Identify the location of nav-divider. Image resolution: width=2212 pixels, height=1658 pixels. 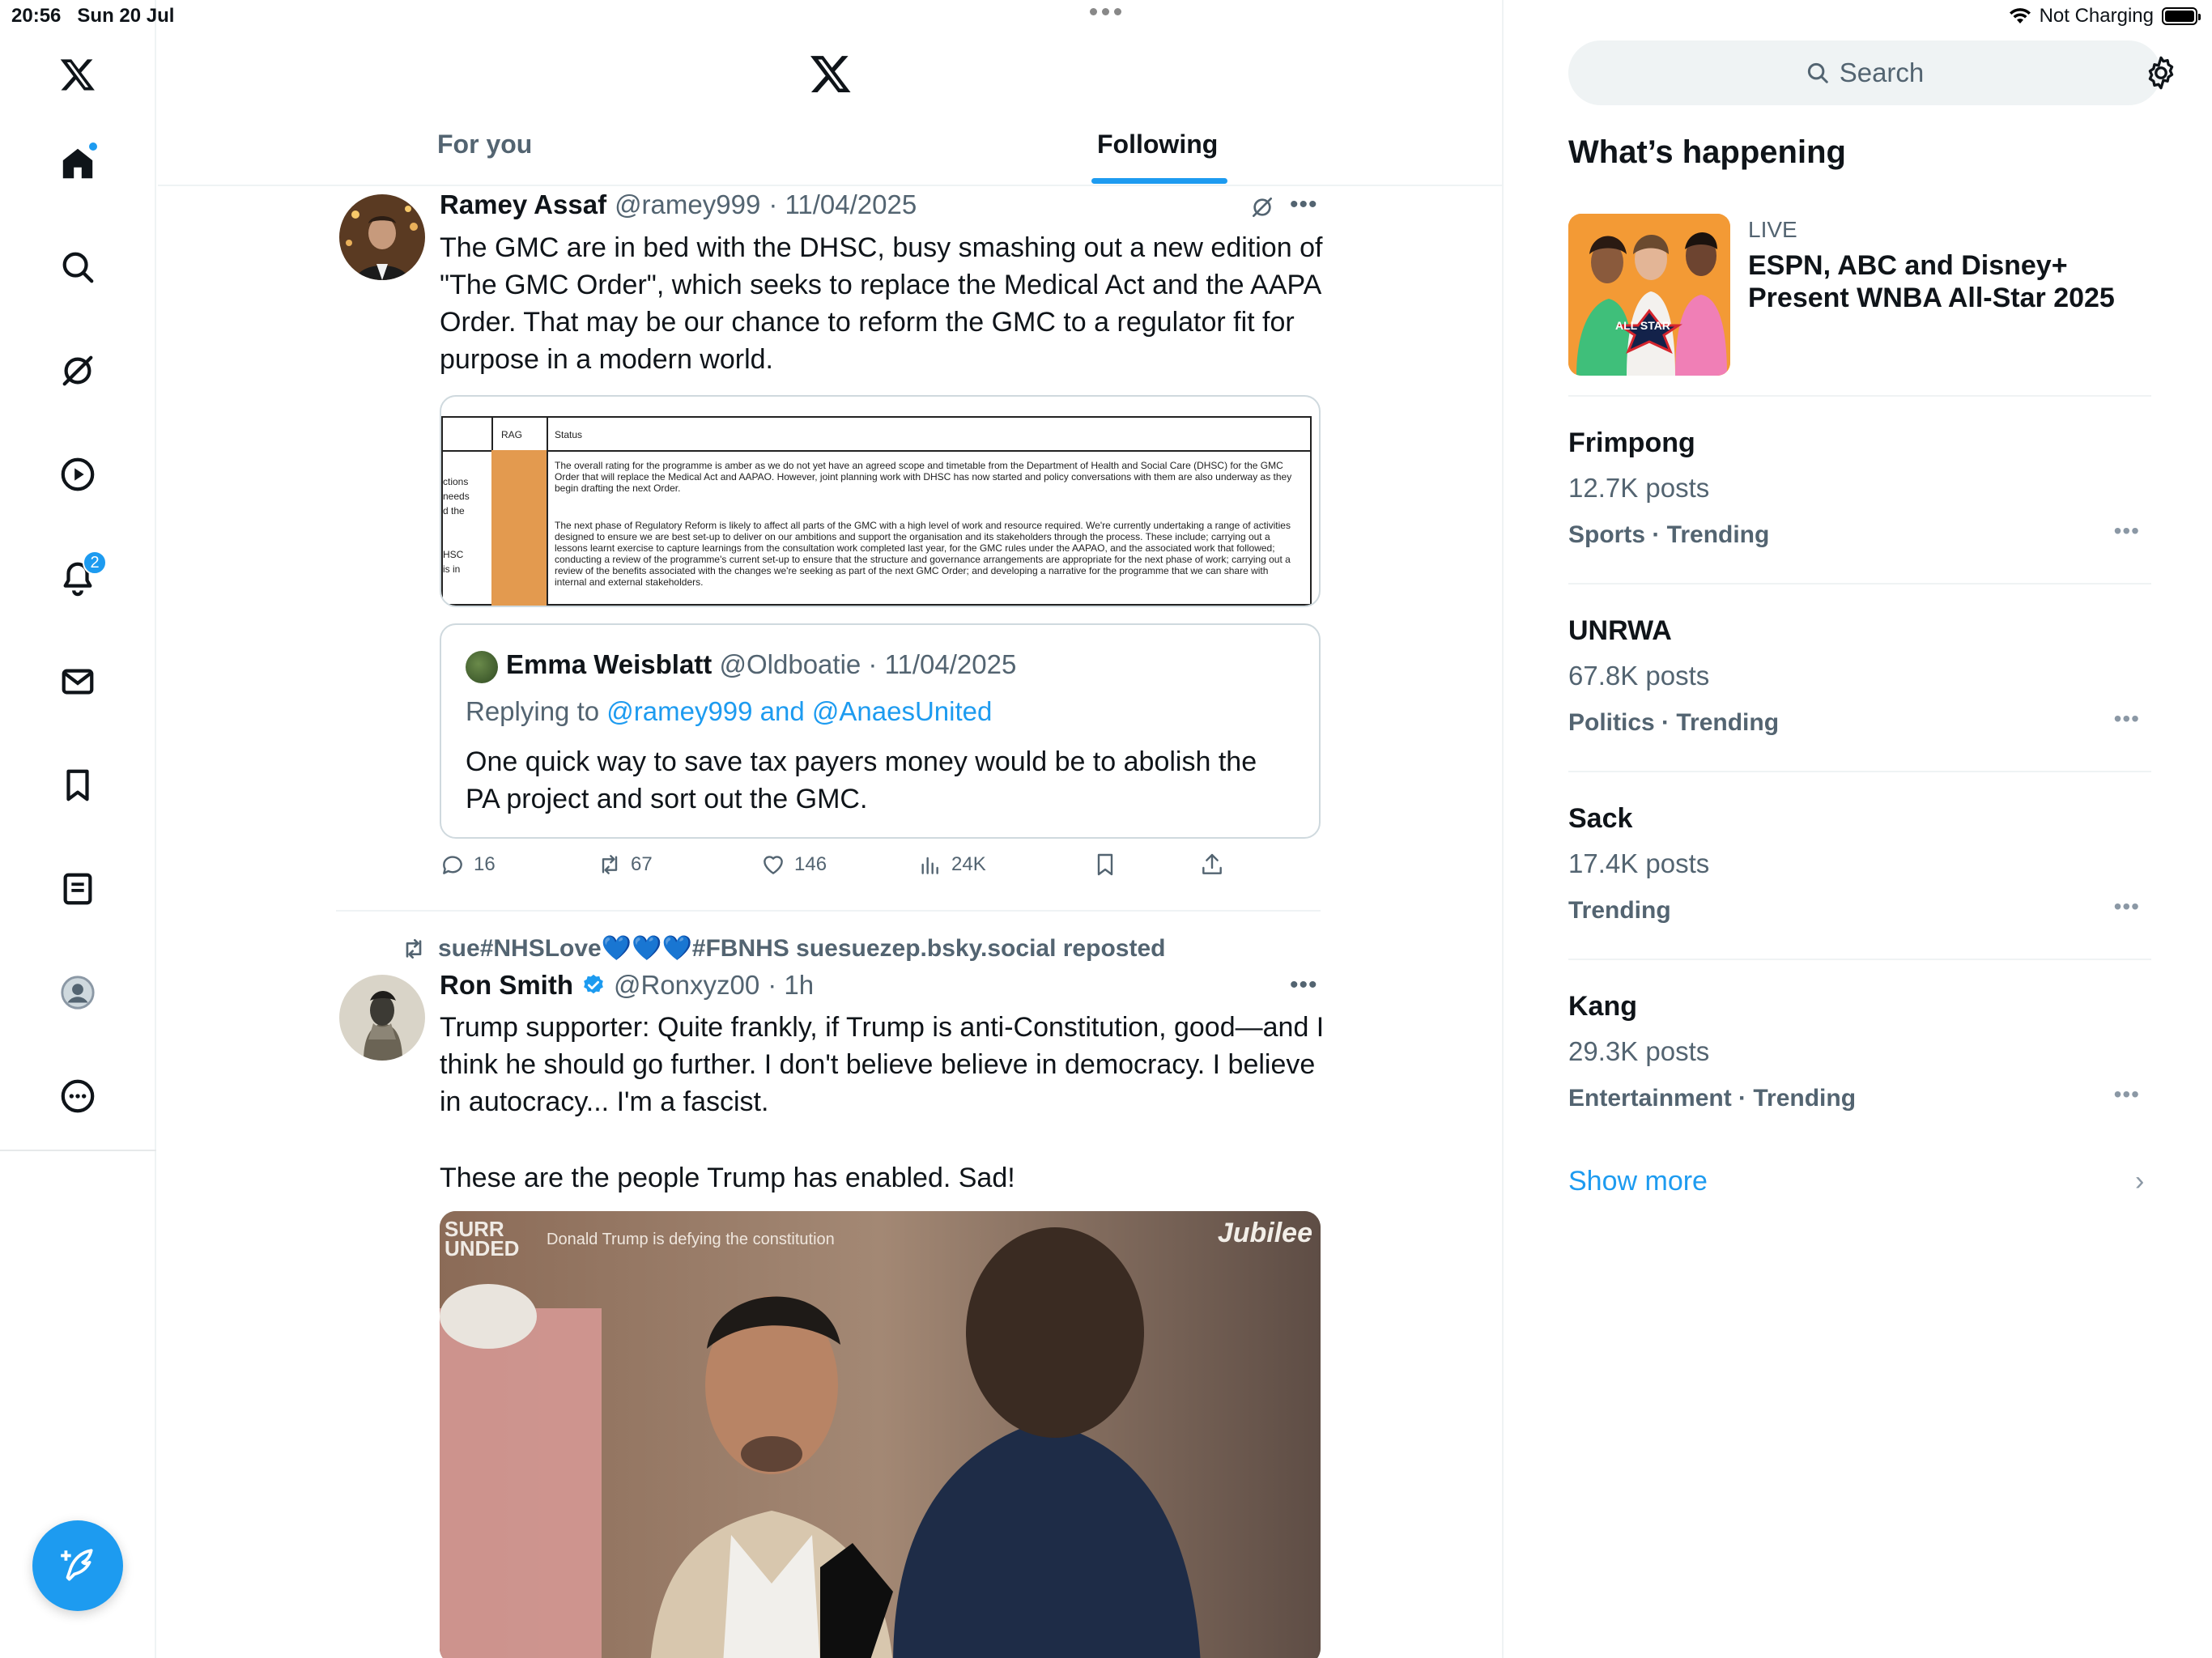
(78, 1150).